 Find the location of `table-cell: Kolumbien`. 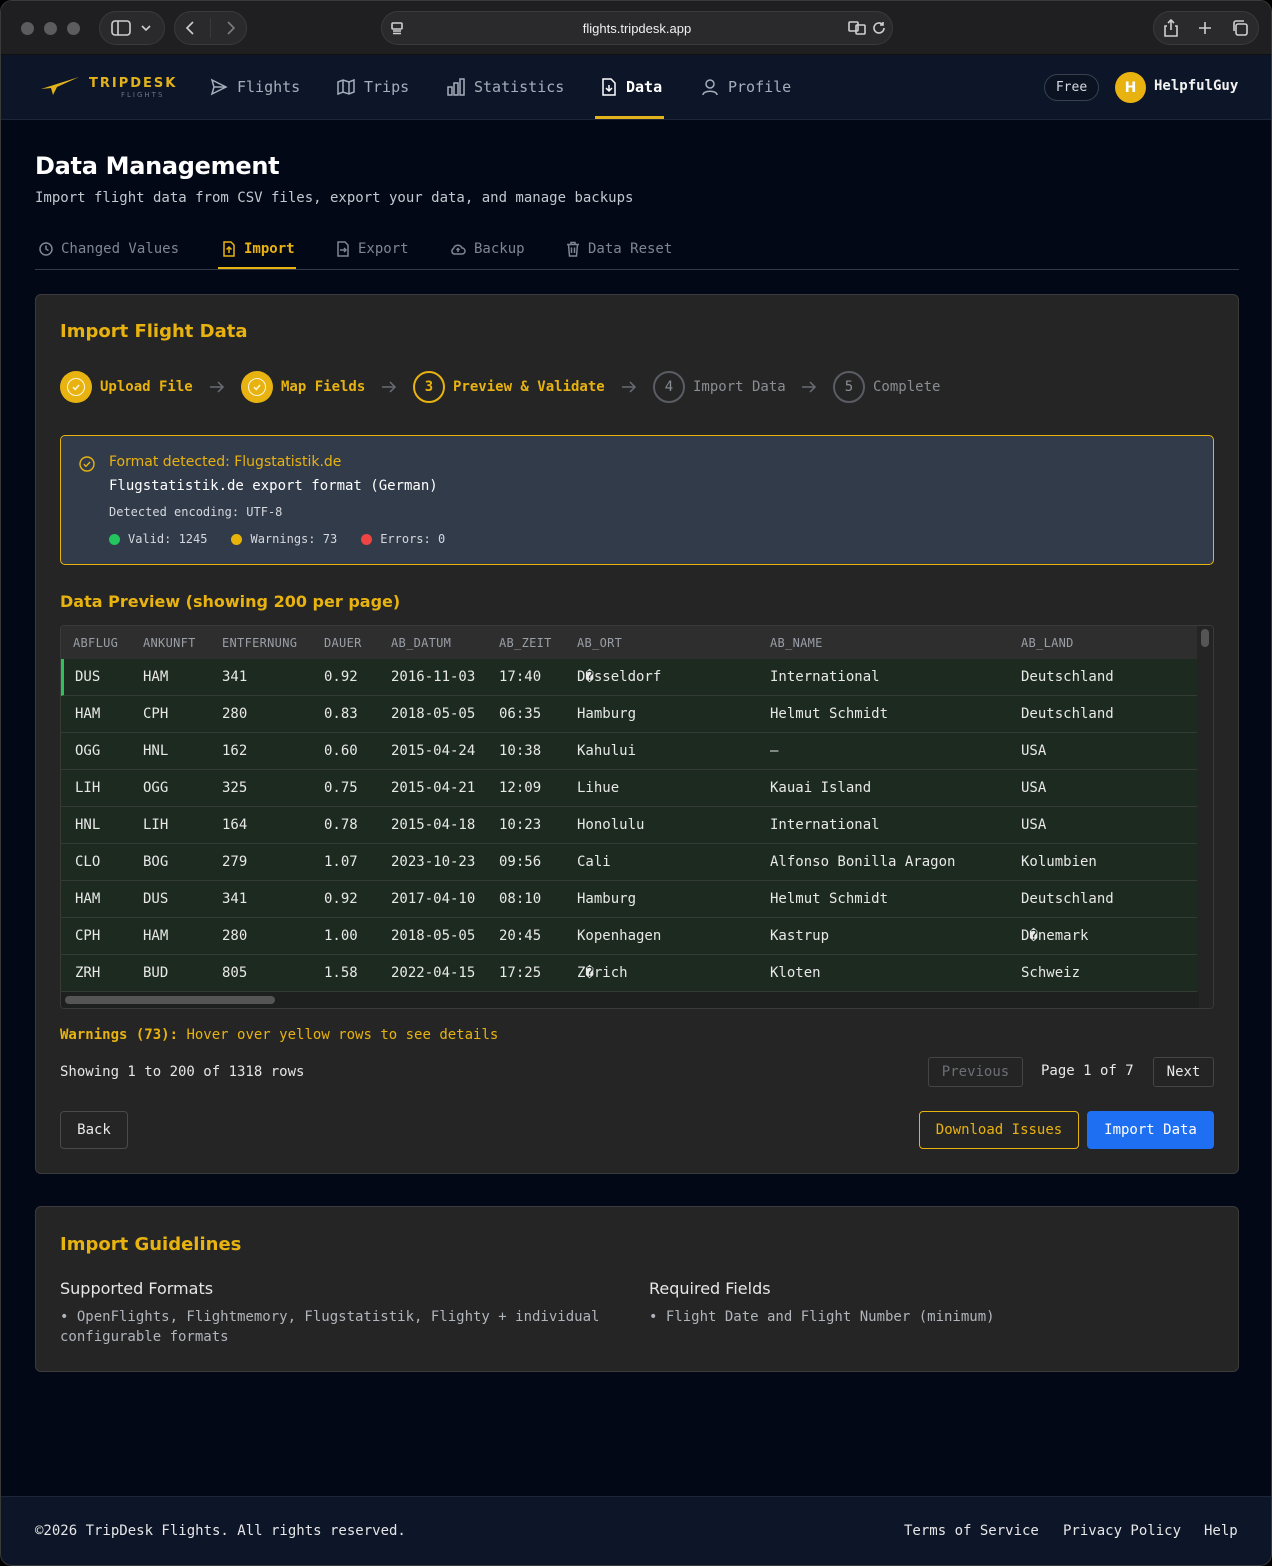

table-cell: Kolumbien is located at coordinates (1059, 862).